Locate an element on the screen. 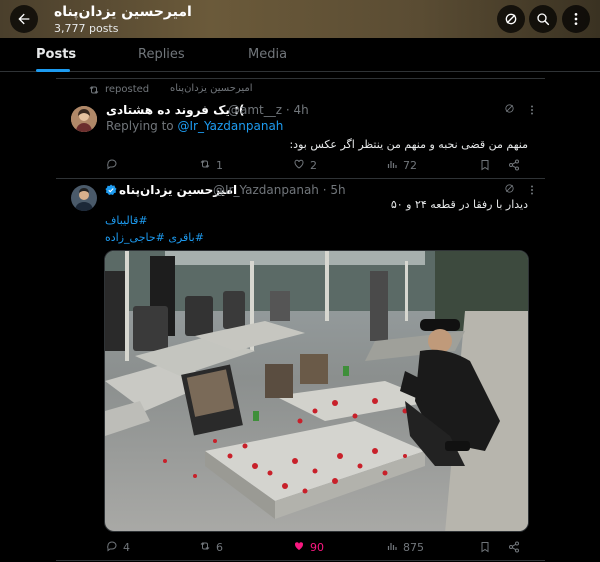 This screenshot has height=562, width=600. repost-button: 1 is located at coordinates (211, 165).